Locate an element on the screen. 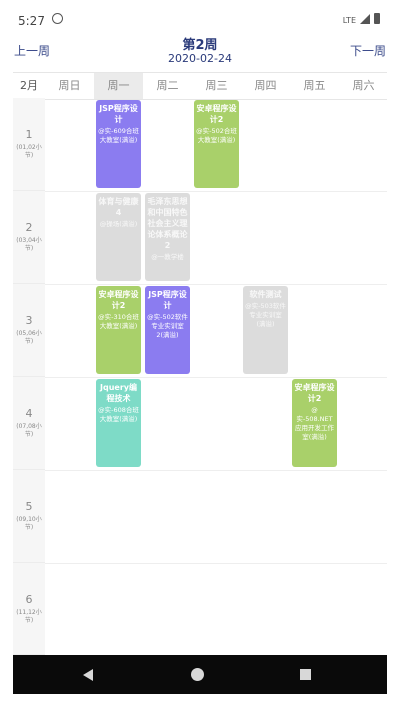 The height and width of the screenshot is (710, 400). next-week-button: 下一周 is located at coordinates (368, 50).